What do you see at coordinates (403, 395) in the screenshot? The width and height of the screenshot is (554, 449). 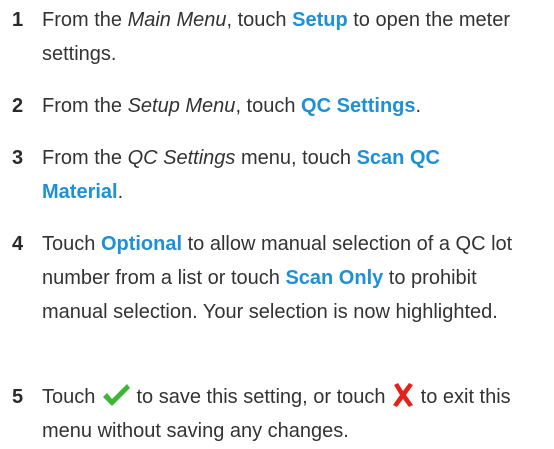 I see `x-icon` at bounding box center [403, 395].